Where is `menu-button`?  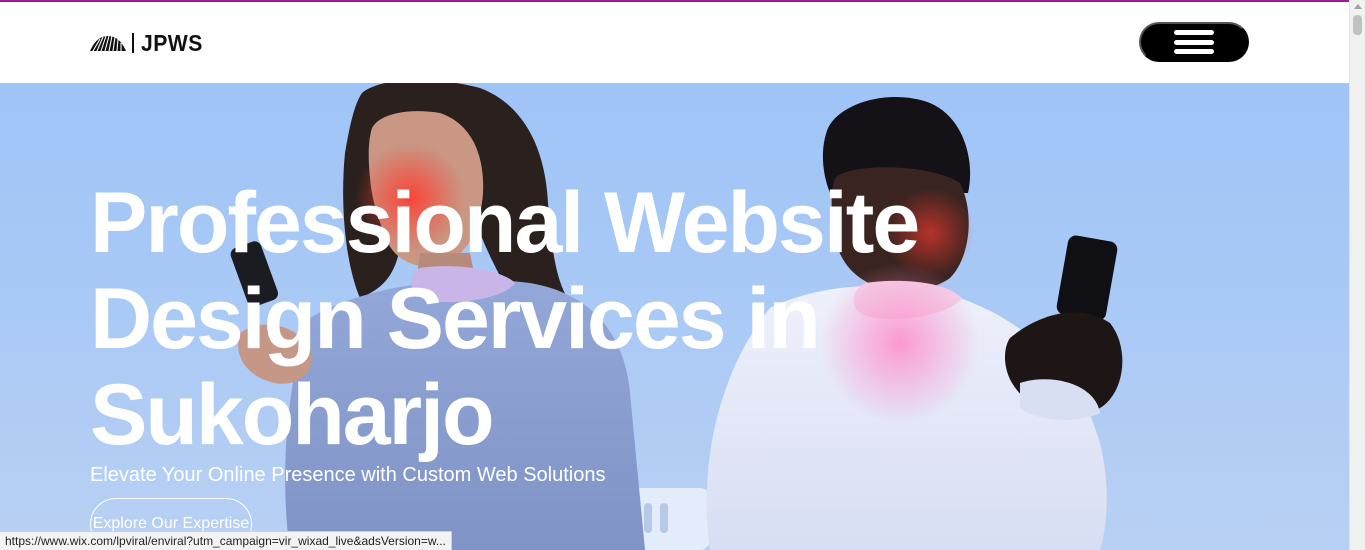 menu-button is located at coordinates (1194, 42).